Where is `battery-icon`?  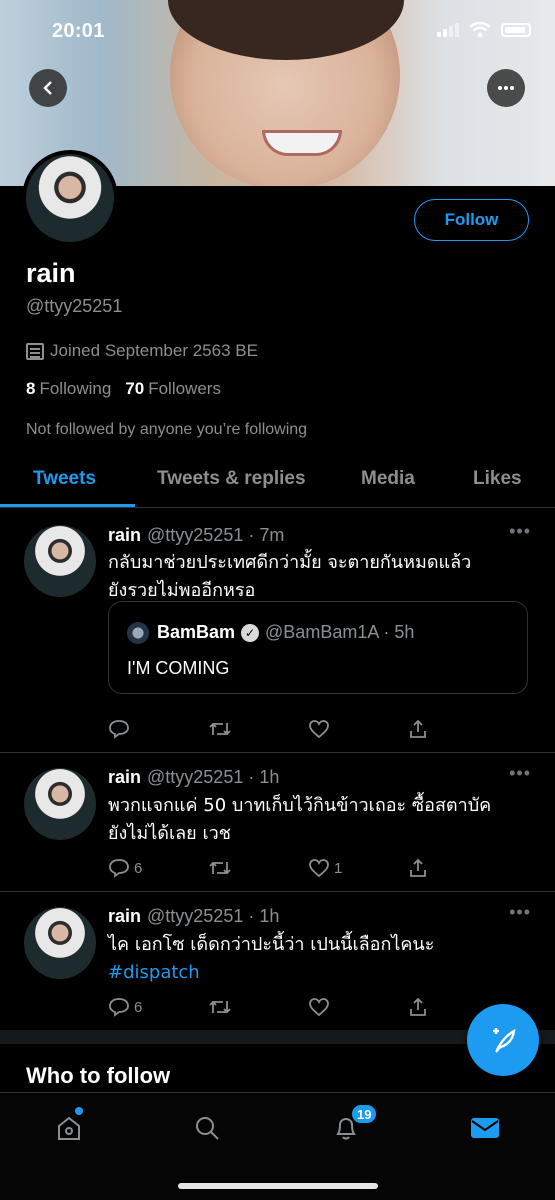
battery-icon is located at coordinates (516, 30).